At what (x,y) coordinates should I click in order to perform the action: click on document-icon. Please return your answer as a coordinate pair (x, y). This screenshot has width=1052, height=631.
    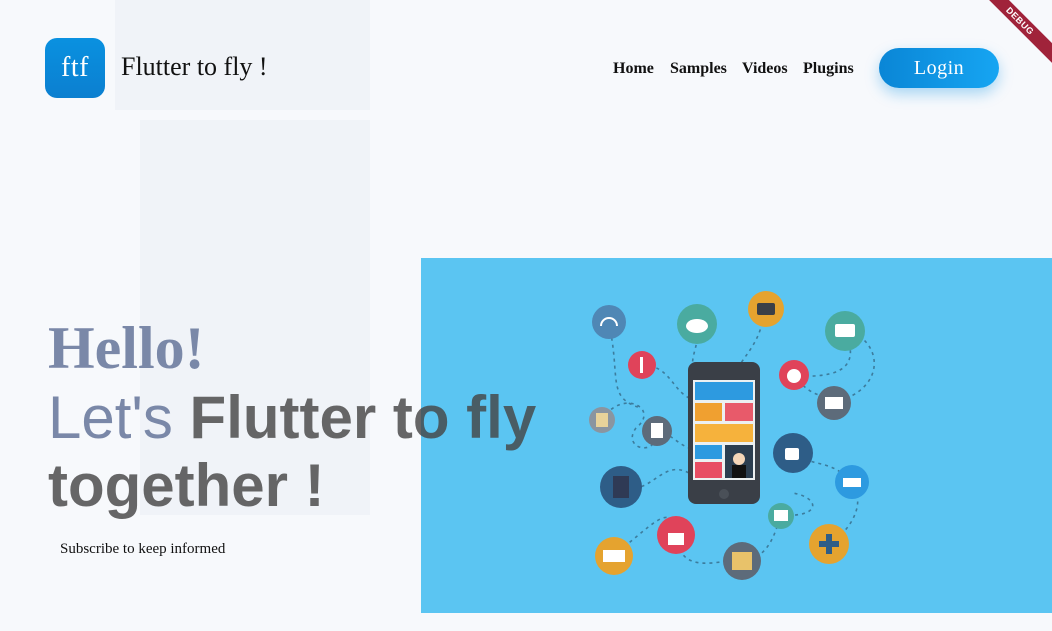
    Looking at the image, I should click on (657, 431).